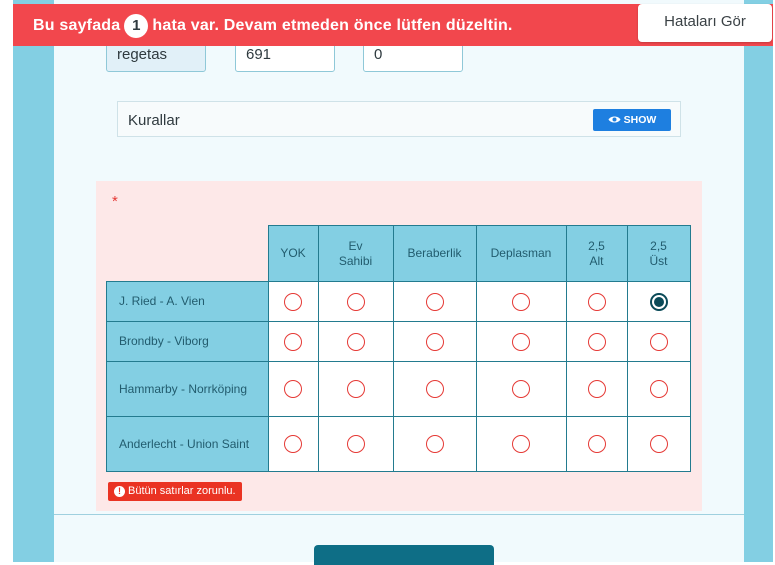 Image resolution: width=775 pixels, height=565 pixels. I want to click on see-errors-button: Hataları Gör, so click(705, 23).